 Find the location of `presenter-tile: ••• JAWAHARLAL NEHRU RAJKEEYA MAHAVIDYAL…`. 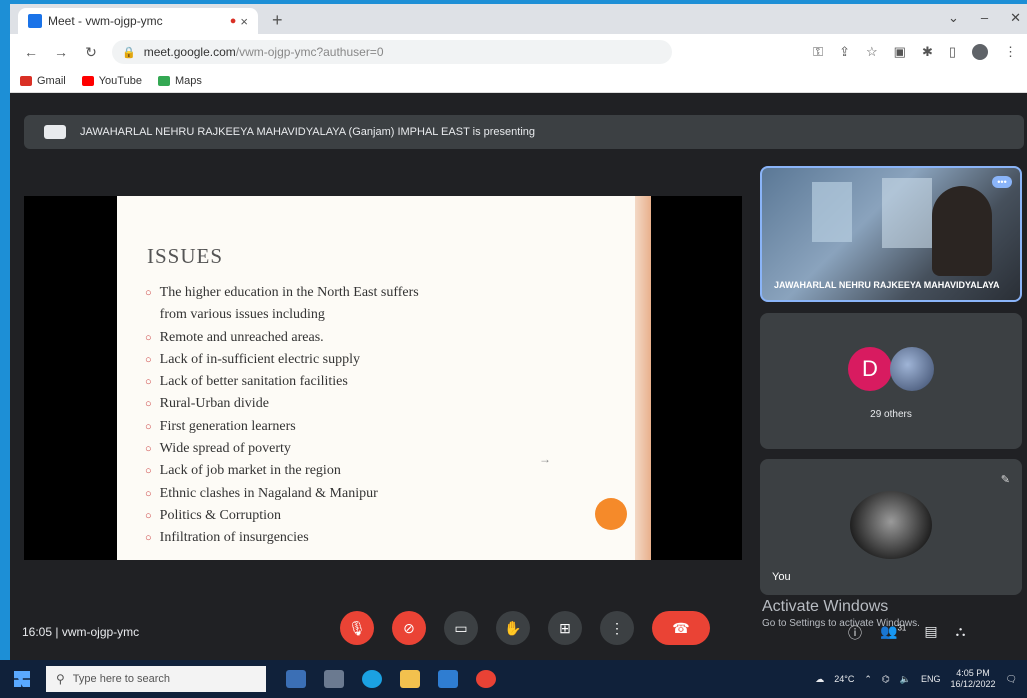

presenter-tile: ••• JAWAHARLAL NEHRU RAJKEEYA MAHAVIDYAL… is located at coordinates (891, 234).